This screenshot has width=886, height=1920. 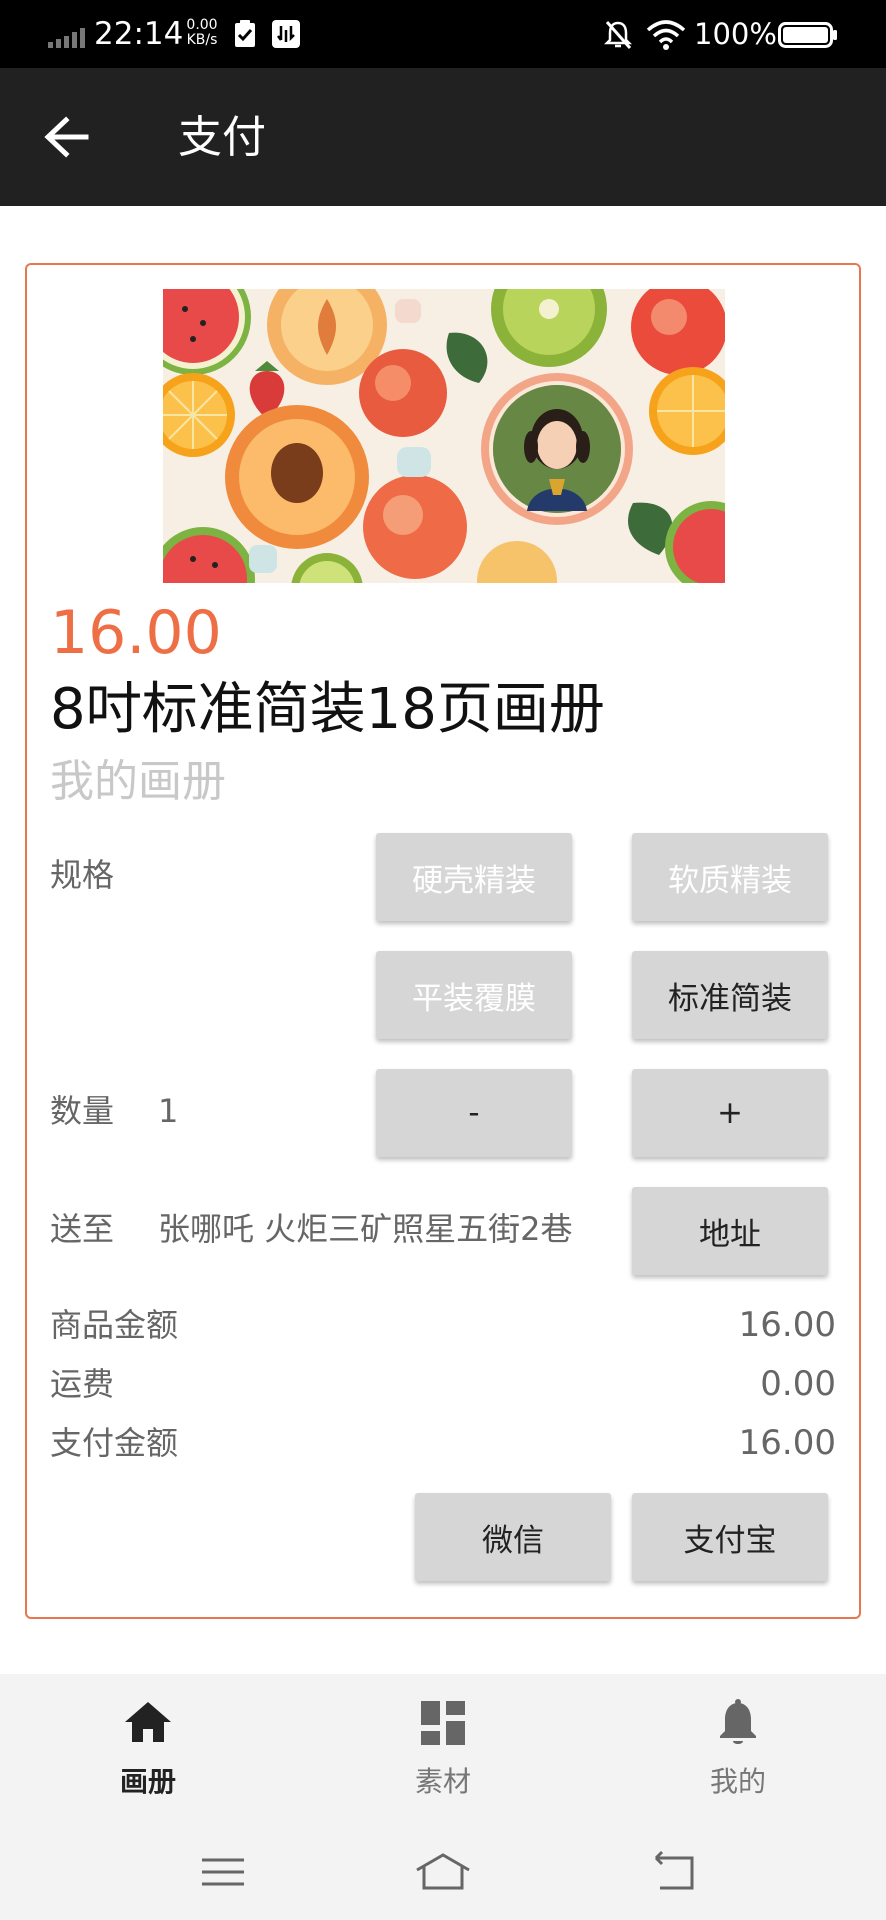 I want to click on nav-label-albums: 画册, so click(x=147, y=1781).